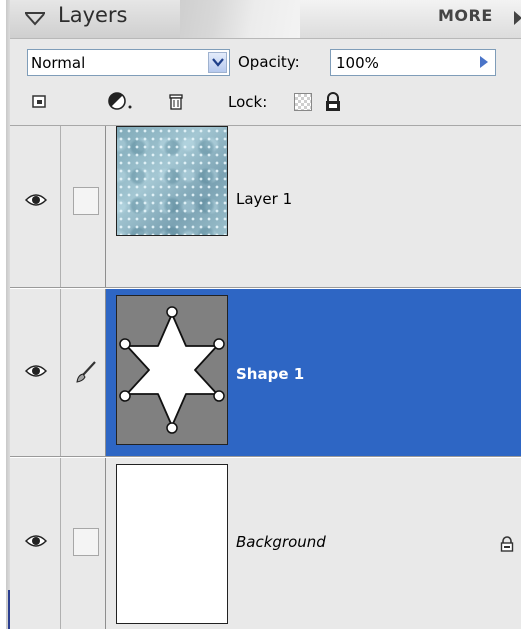 This screenshot has height=629, width=521. What do you see at coordinates (93, 15) in the screenshot?
I see `panel-title: Layers` at bounding box center [93, 15].